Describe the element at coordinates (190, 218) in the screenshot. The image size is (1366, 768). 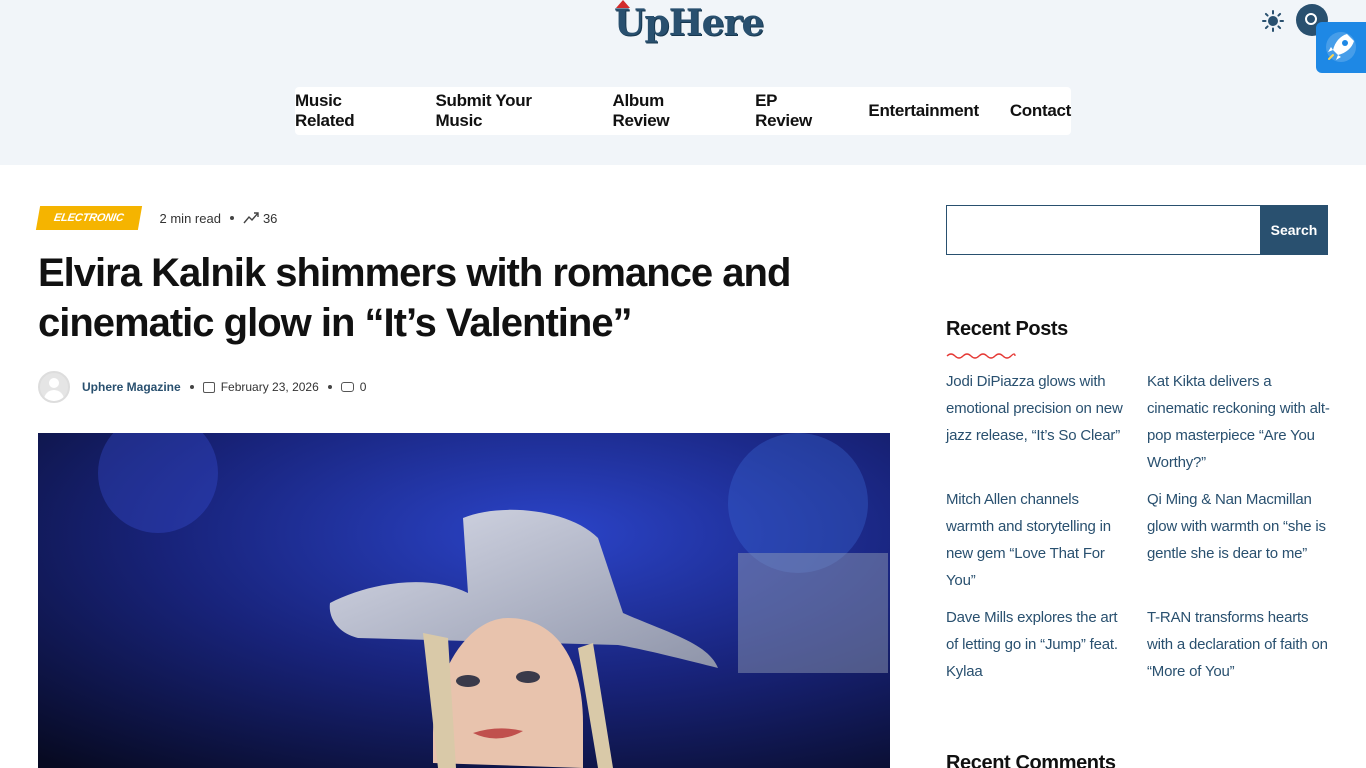
I see `read-time: 2 min read` at that location.